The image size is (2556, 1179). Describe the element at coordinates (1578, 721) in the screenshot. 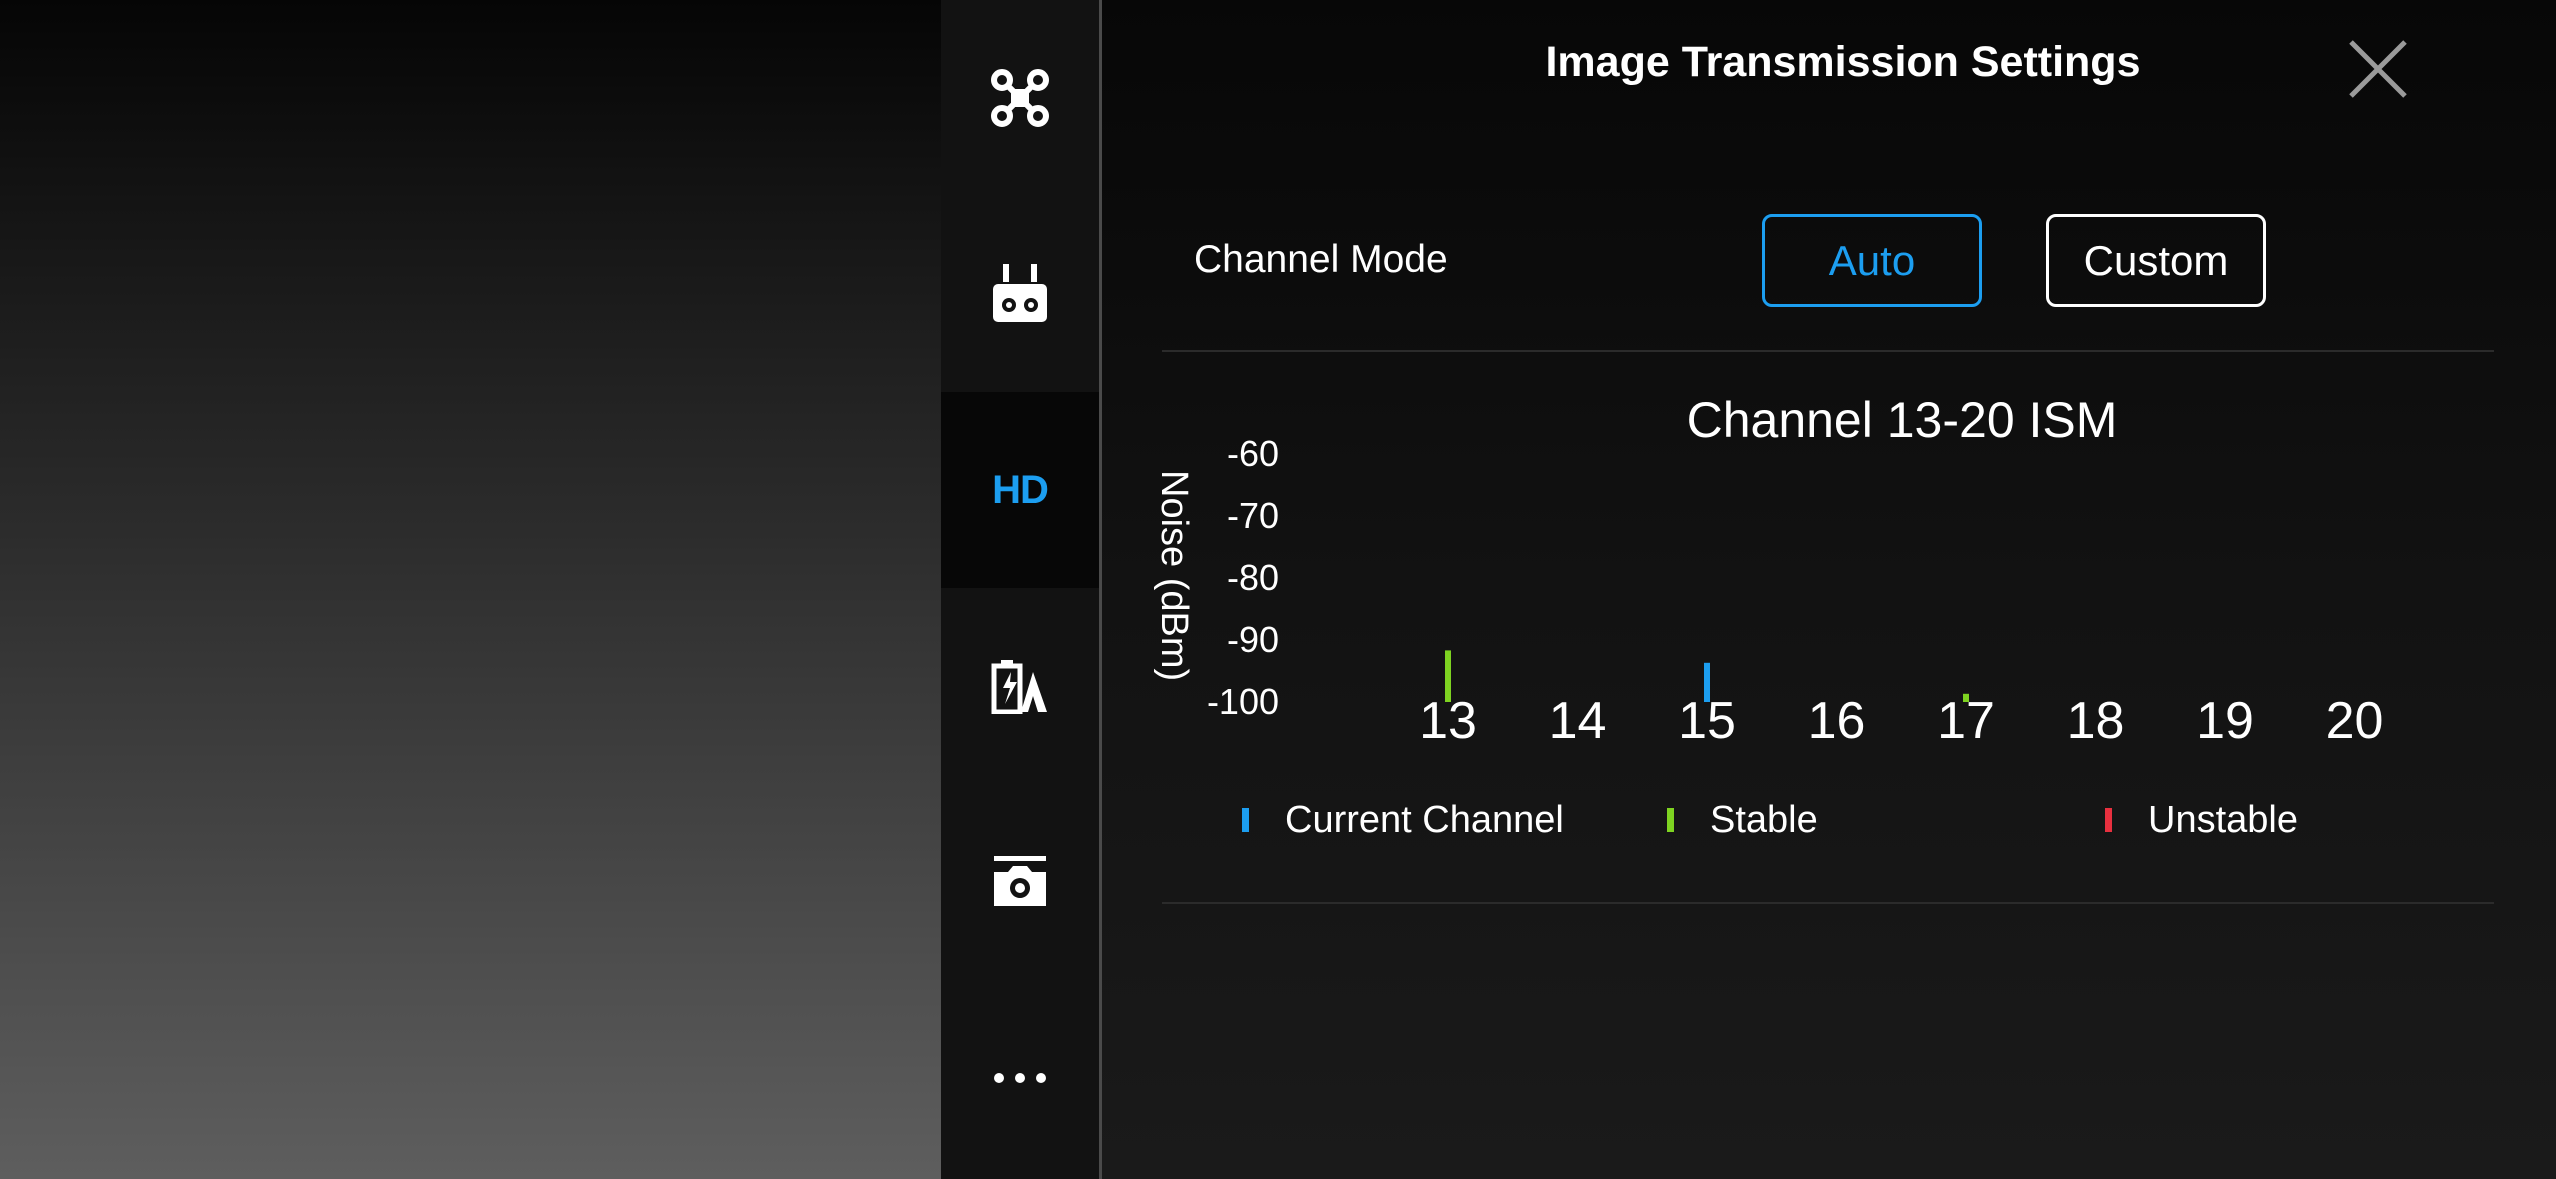

I see `x-tick-label: 14` at that location.